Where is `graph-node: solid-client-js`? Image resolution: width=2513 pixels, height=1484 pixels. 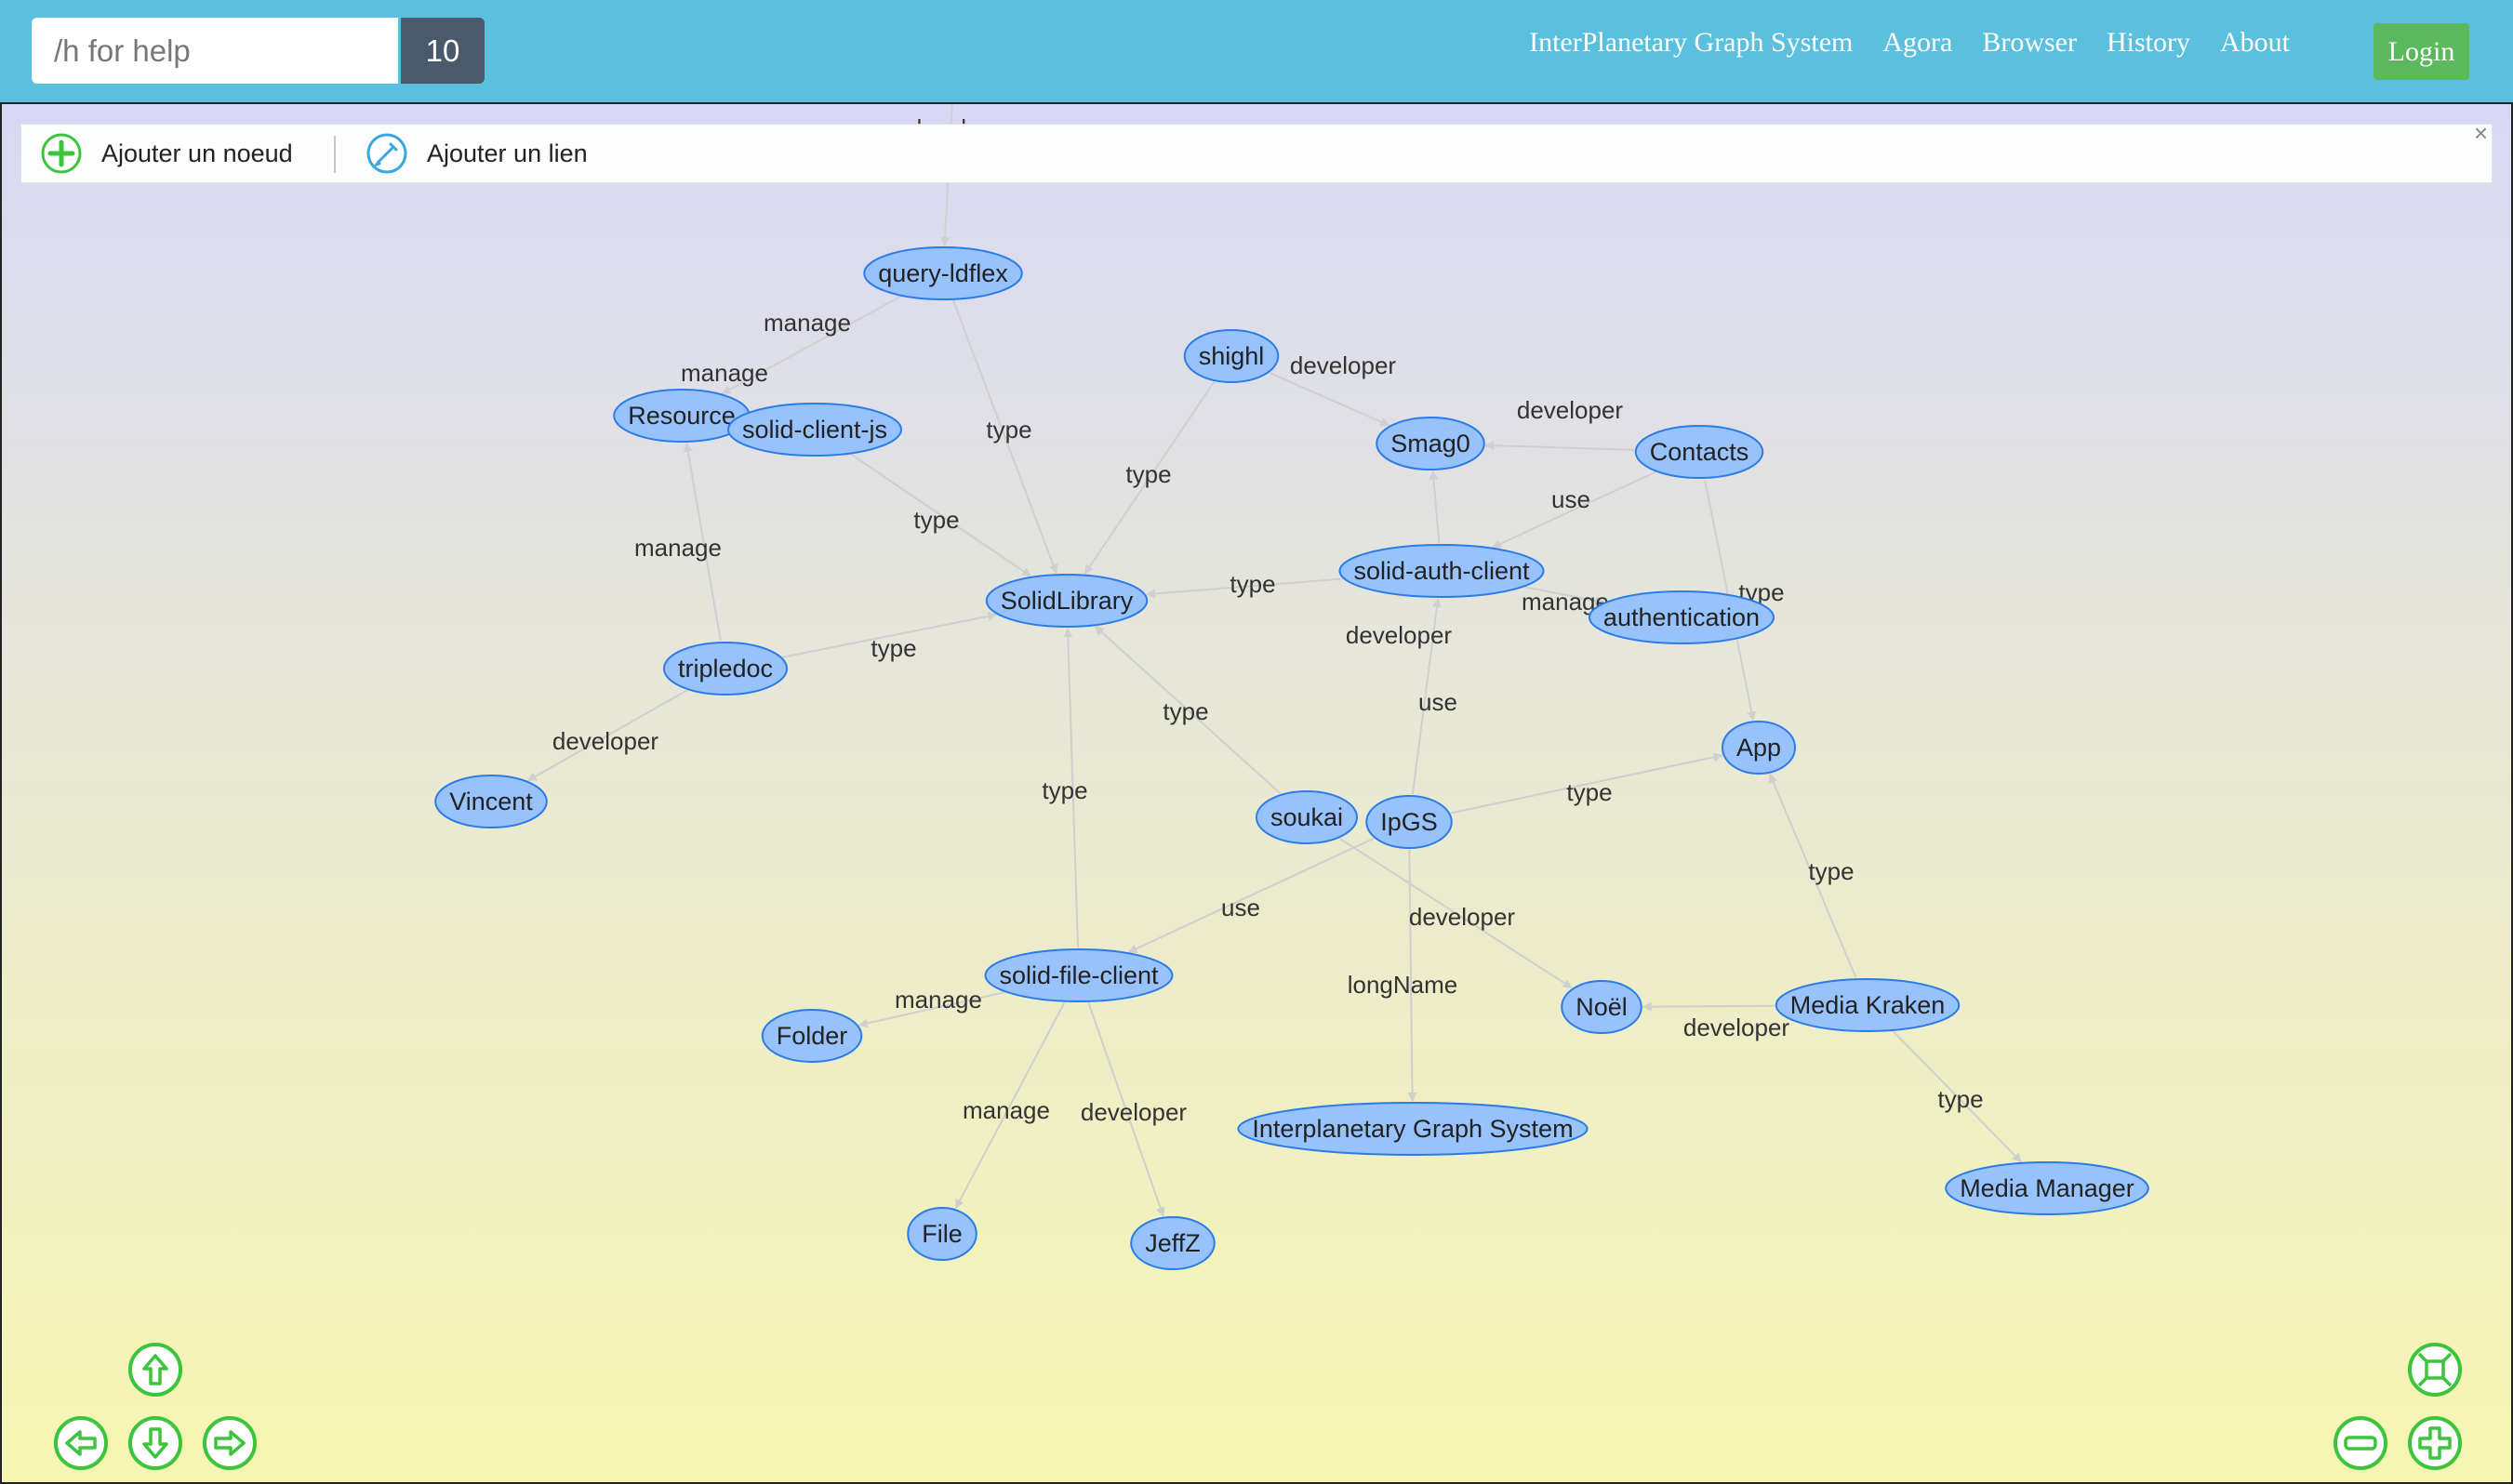
graph-node: solid-client-js is located at coordinates (814, 430).